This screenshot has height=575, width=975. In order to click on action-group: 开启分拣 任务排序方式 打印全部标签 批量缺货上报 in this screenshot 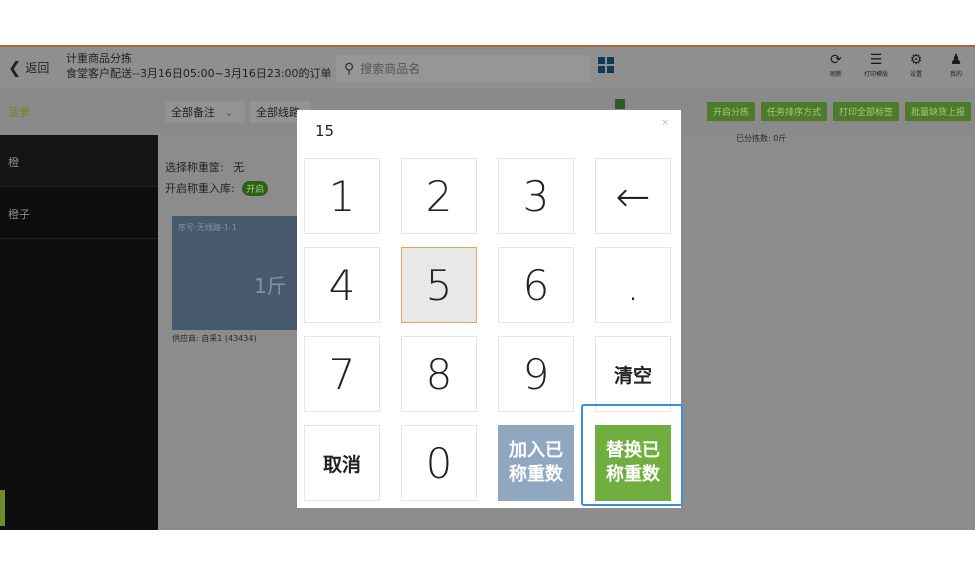, I will do `click(838, 111)`.